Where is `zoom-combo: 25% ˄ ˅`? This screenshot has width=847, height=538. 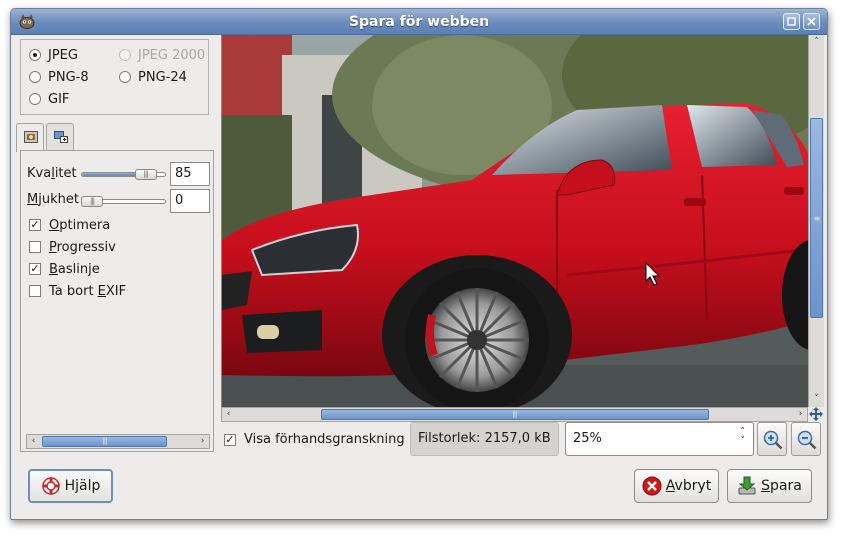
zoom-combo: 25% ˄ ˅ is located at coordinates (659, 439).